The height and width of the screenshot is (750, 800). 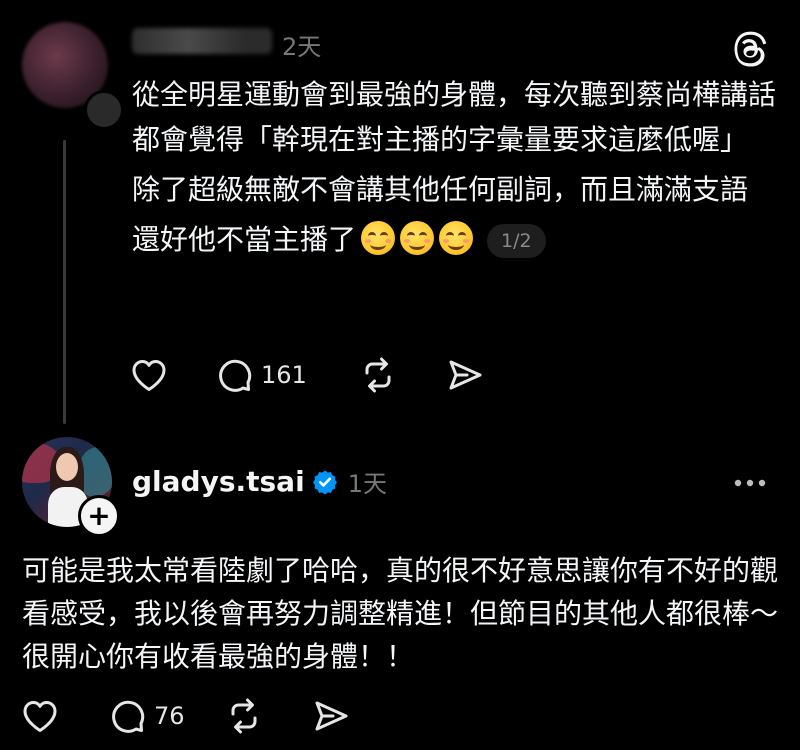 What do you see at coordinates (750, 483) in the screenshot?
I see `more-options-icon` at bounding box center [750, 483].